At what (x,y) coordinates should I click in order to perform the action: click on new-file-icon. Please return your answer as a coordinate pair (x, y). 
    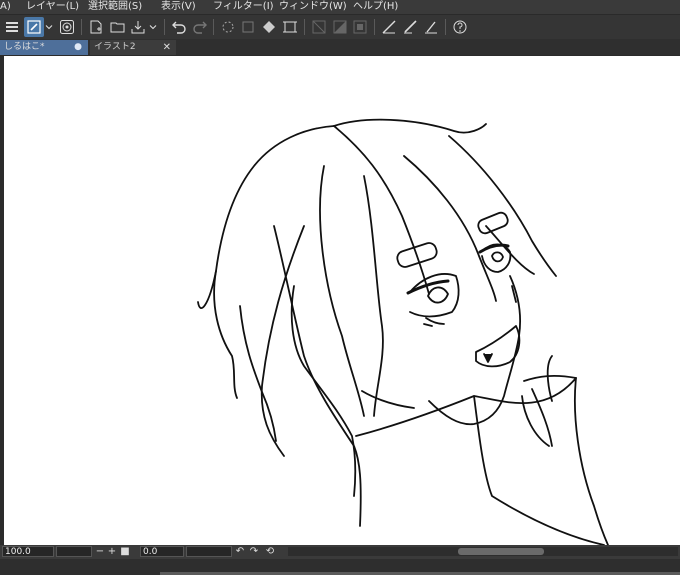
    Looking at the image, I should click on (96, 27).